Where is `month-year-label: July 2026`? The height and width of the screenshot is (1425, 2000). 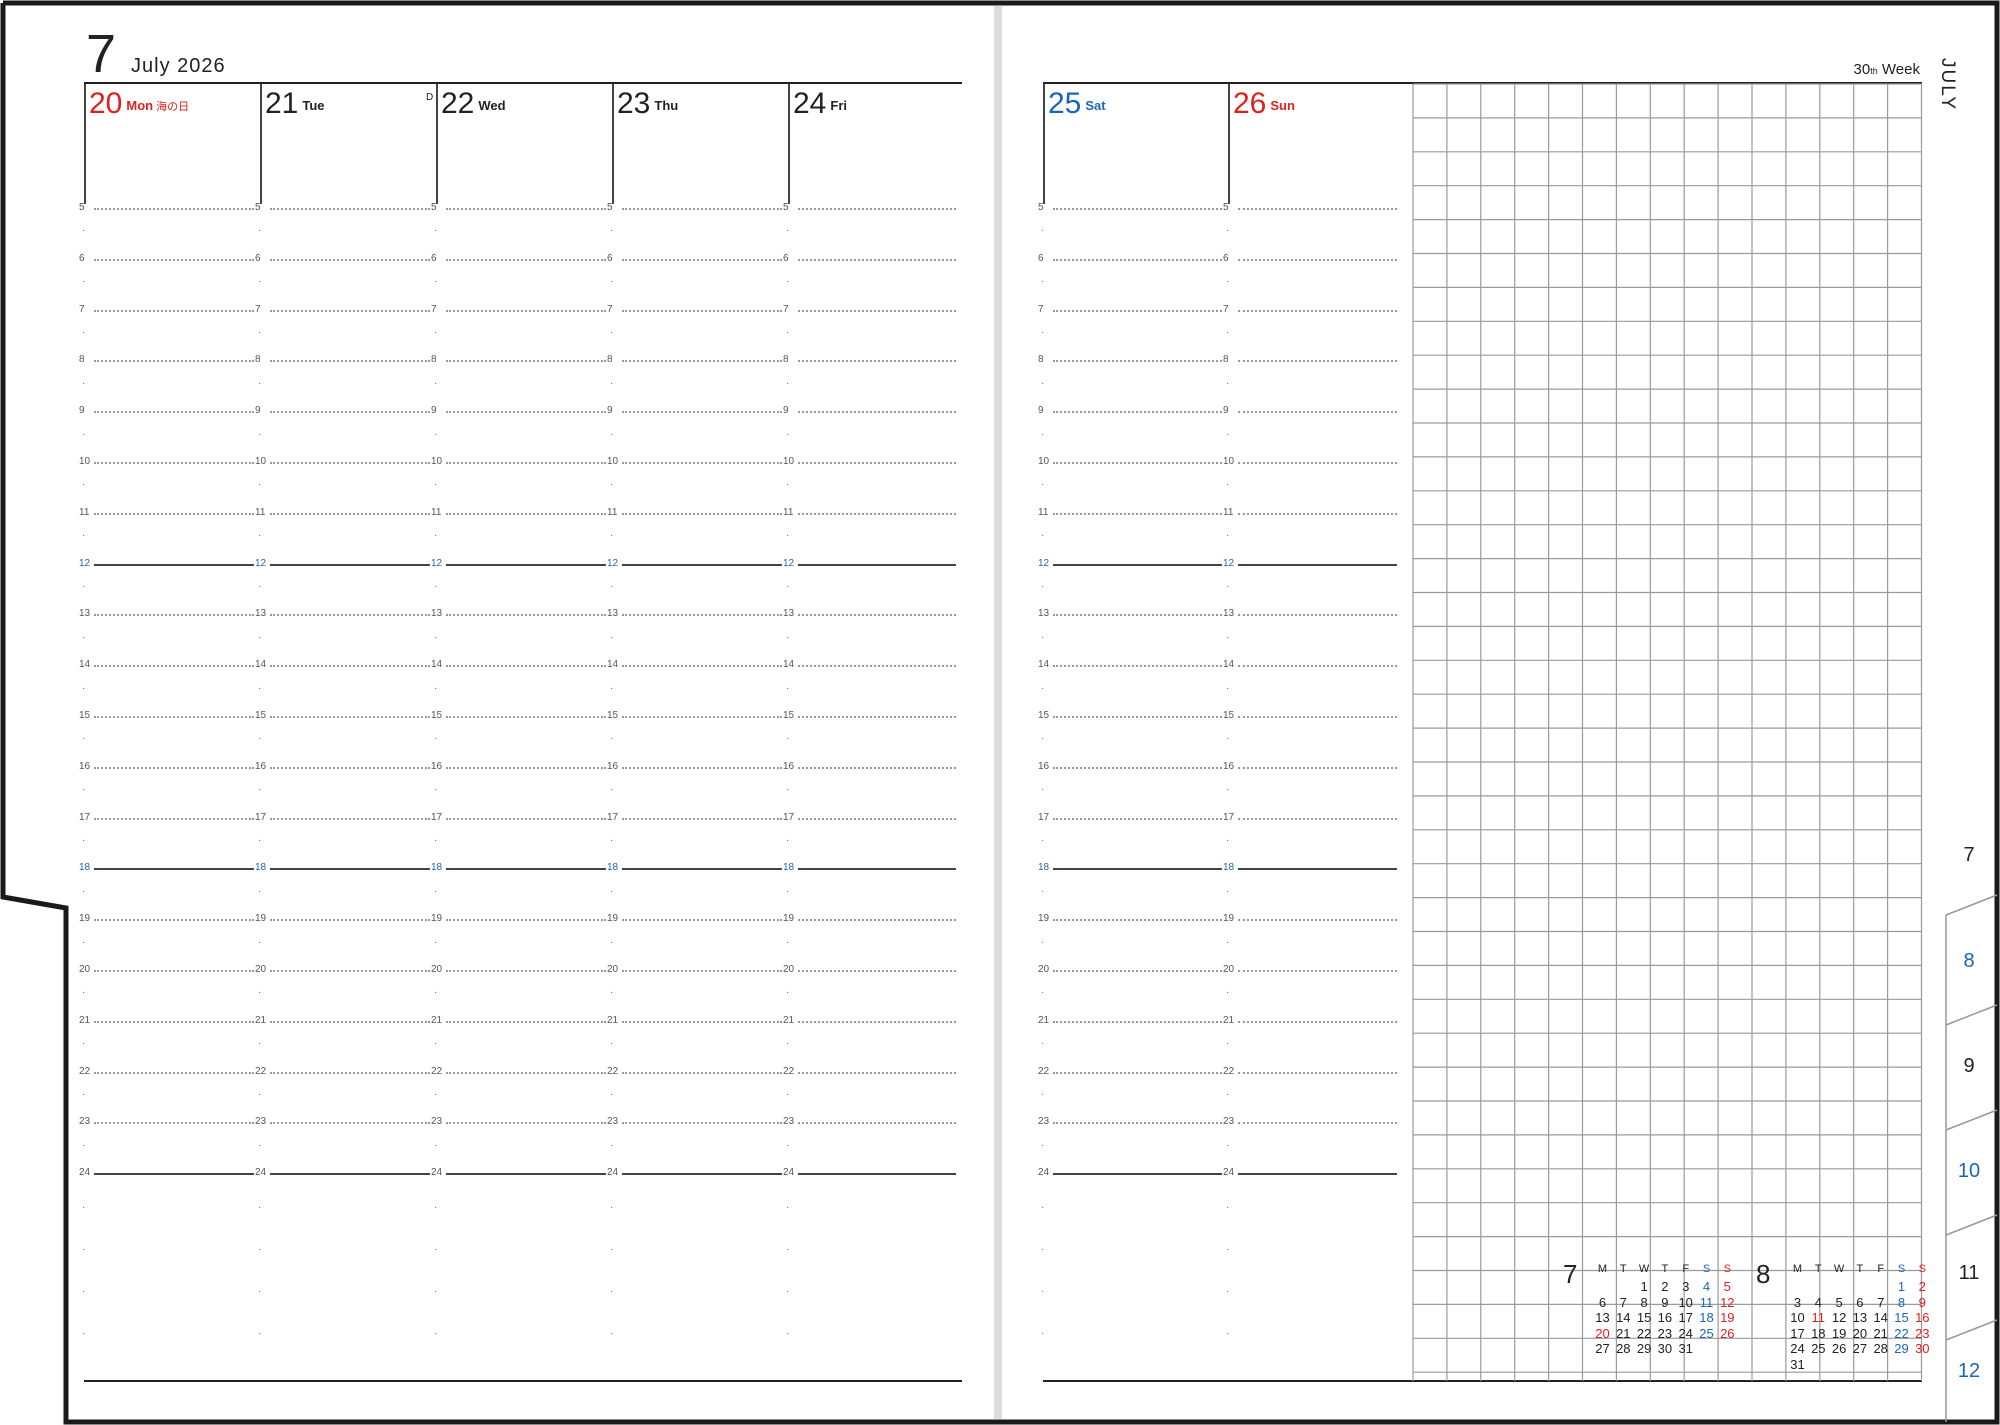
month-year-label: July 2026 is located at coordinates (178, 66).